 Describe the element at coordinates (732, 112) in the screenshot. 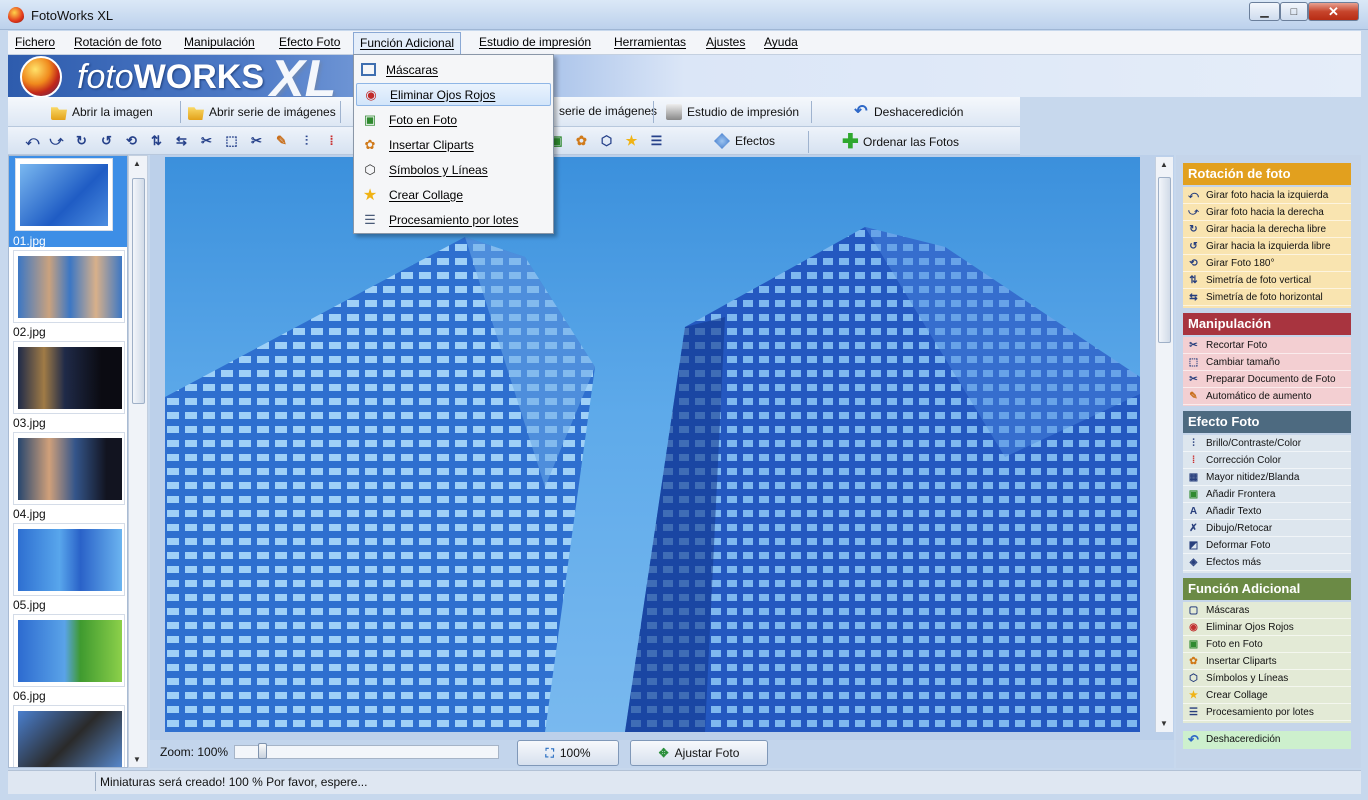

I see `print-studio-button: Estudio de impresión` at that location.